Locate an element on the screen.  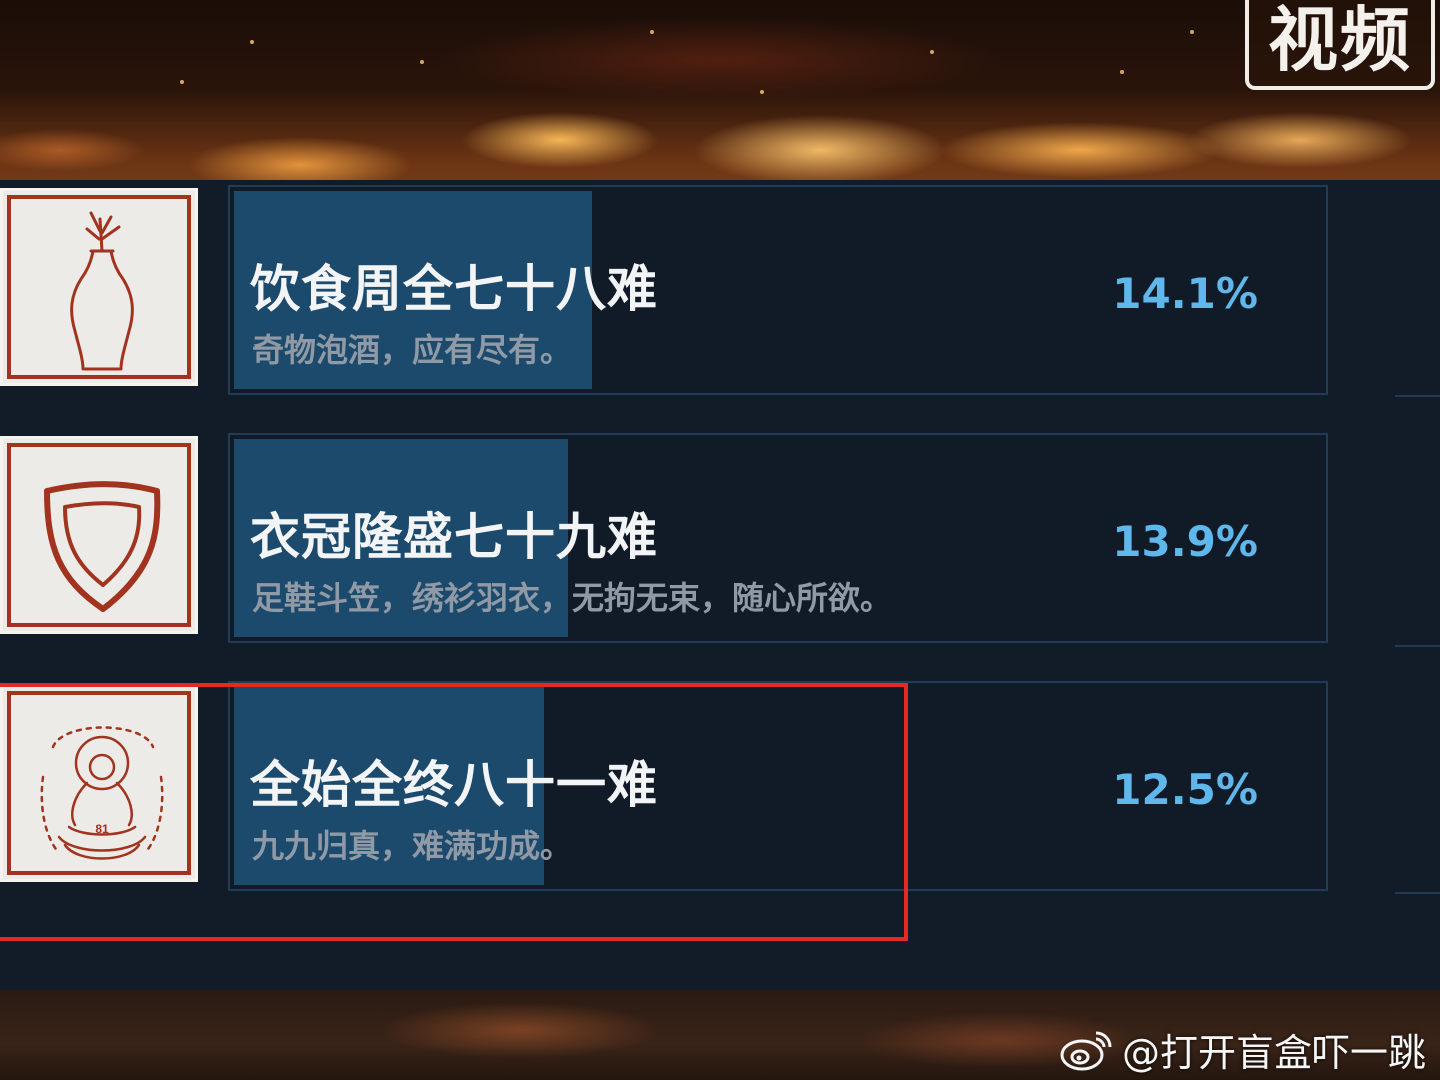
video-badge: 视频 is located at coordinates (1340, 45).